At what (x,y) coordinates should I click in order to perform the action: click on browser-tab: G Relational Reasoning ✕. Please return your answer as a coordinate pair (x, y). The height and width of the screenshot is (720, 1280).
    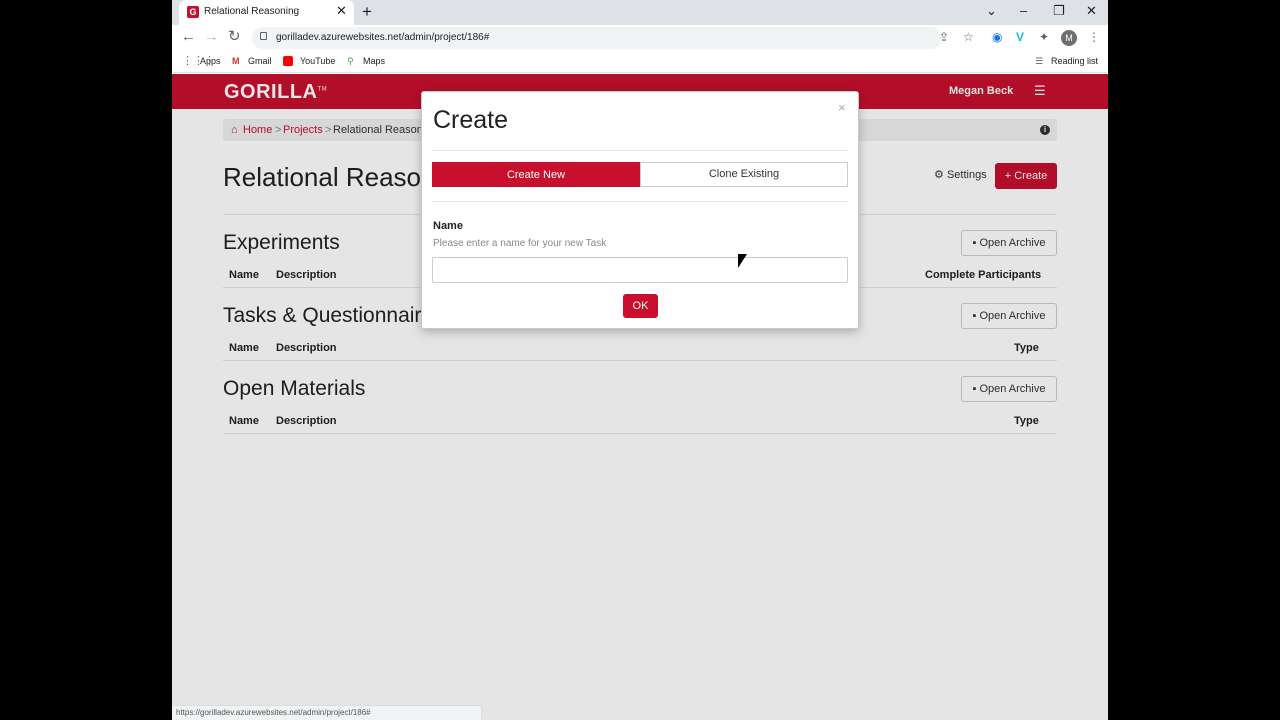
    Looking at the image, I should click on (266, 12).